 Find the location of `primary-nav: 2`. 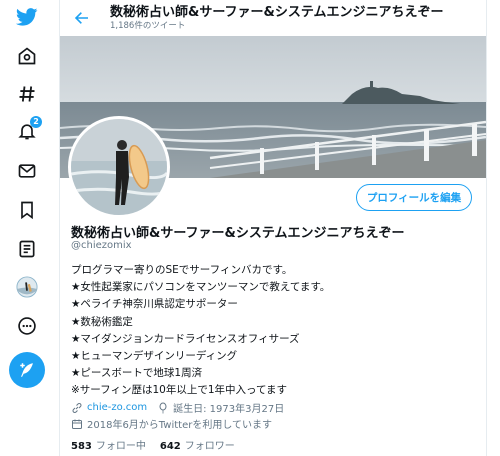

primary-nav: 2 is located at coordinates (29, 228).